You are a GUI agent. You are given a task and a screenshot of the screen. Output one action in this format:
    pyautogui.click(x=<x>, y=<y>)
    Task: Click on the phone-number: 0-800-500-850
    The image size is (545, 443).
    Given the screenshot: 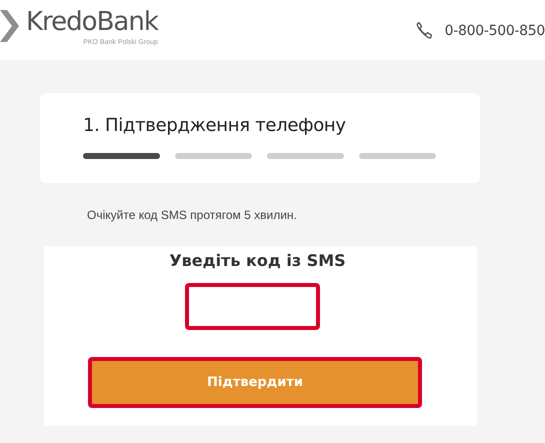 What is the action you would take?
    pyautogui.click(x=494, y=31)
    